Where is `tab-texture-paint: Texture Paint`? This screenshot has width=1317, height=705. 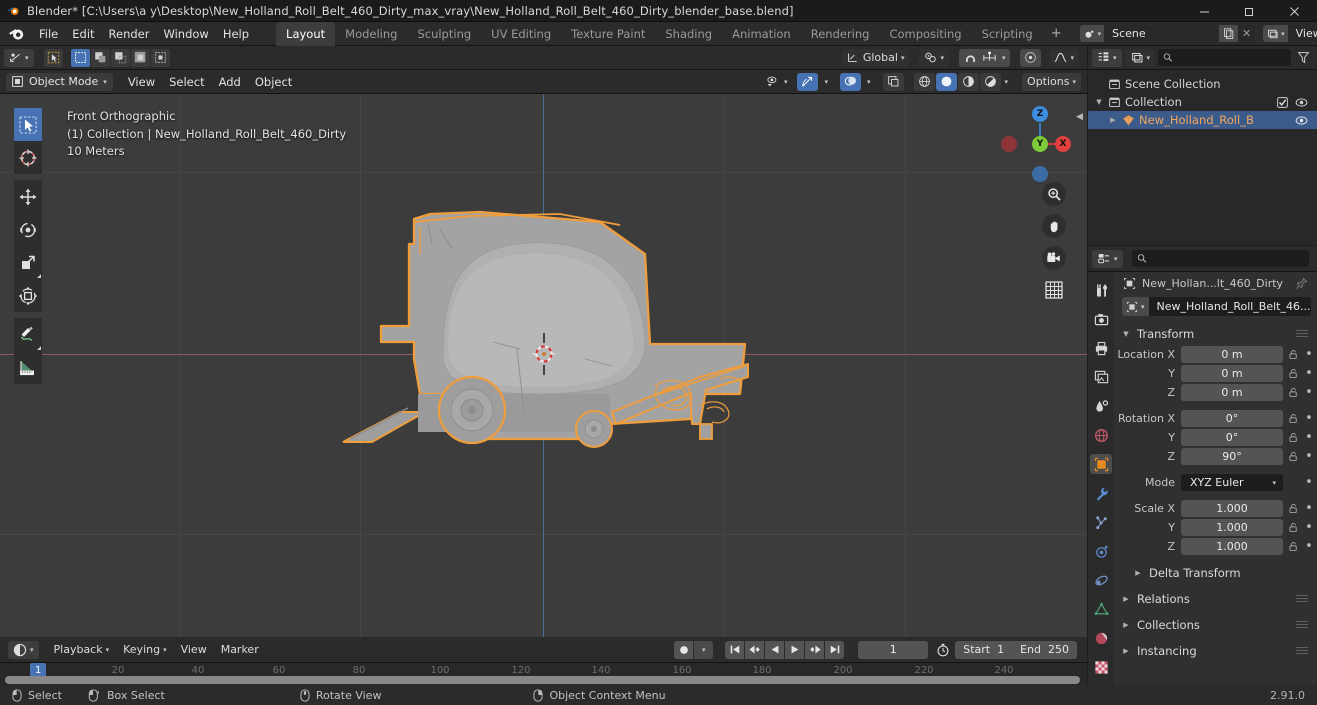
tab-texture-paint: Texture Paint is located at coordinates (608, 34).